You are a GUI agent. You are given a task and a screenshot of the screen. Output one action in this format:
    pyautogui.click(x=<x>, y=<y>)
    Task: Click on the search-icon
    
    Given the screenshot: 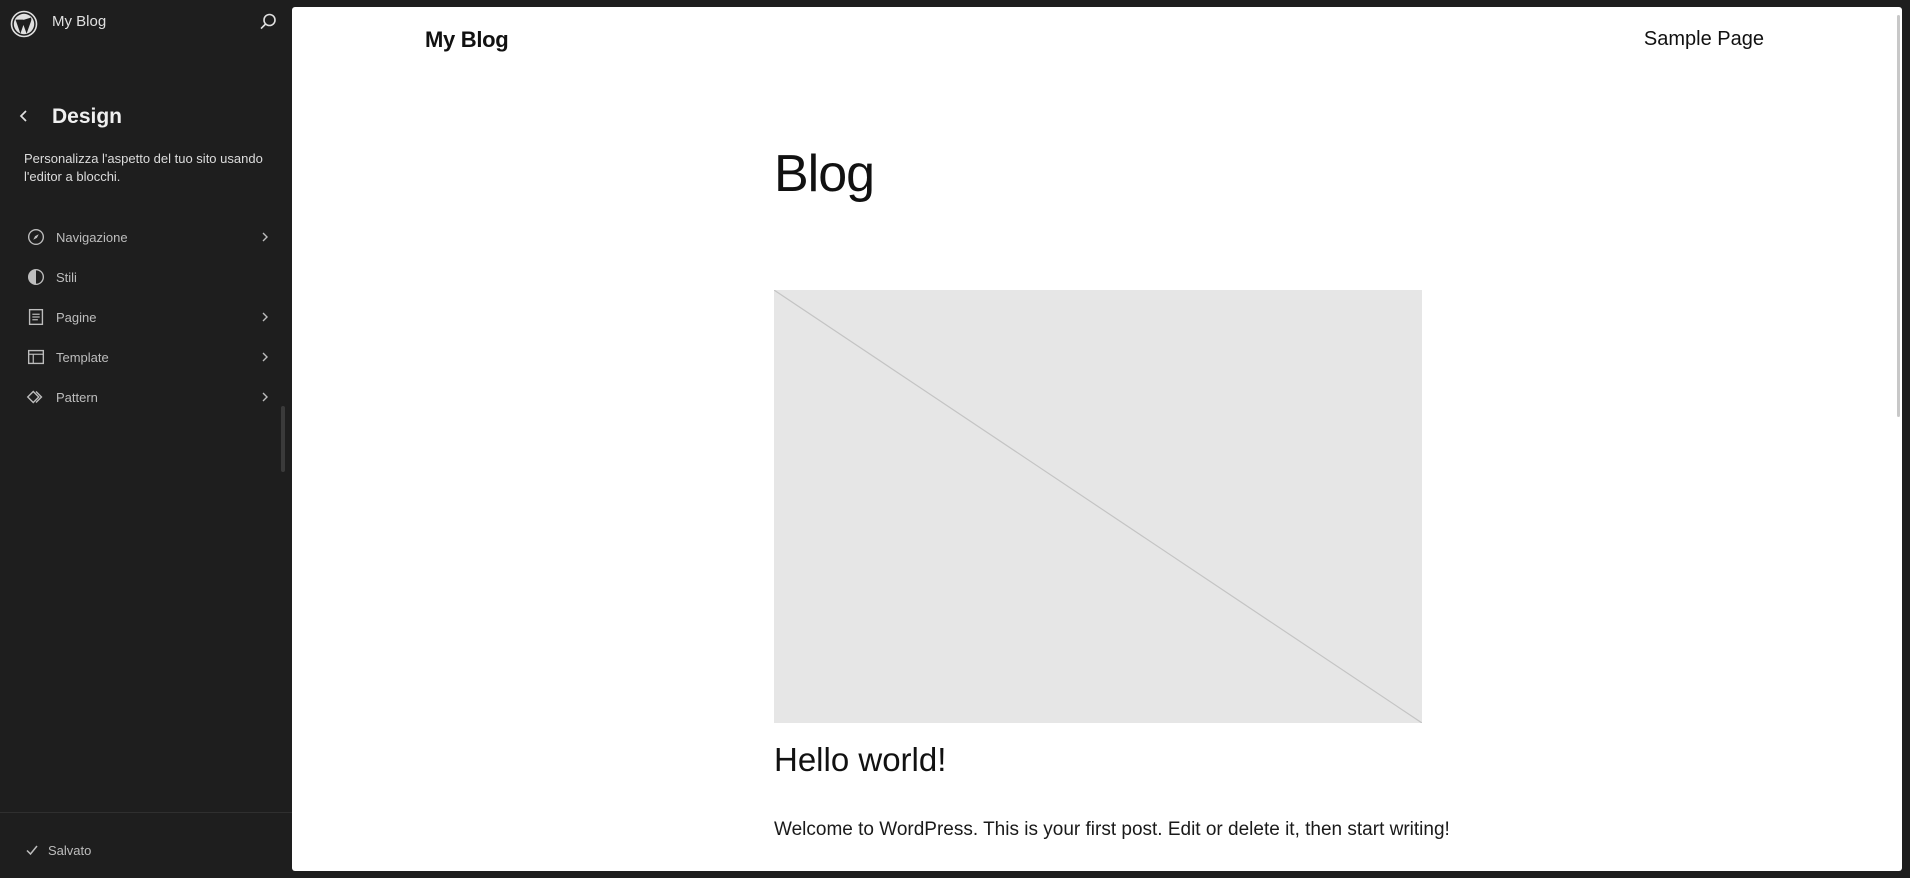 What is the action you would take?
    pyautogui.click(x=268, y=22)
    